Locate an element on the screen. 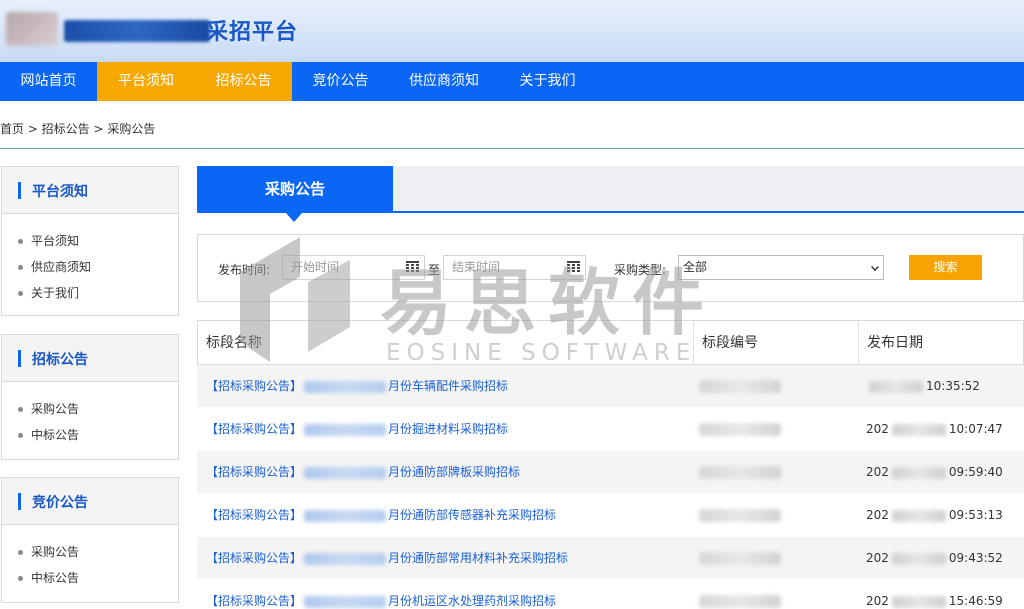 The height and width of the screenshot is (609, 1024). publish-time-label: 发布时间: is located at coordinates (244, 270).